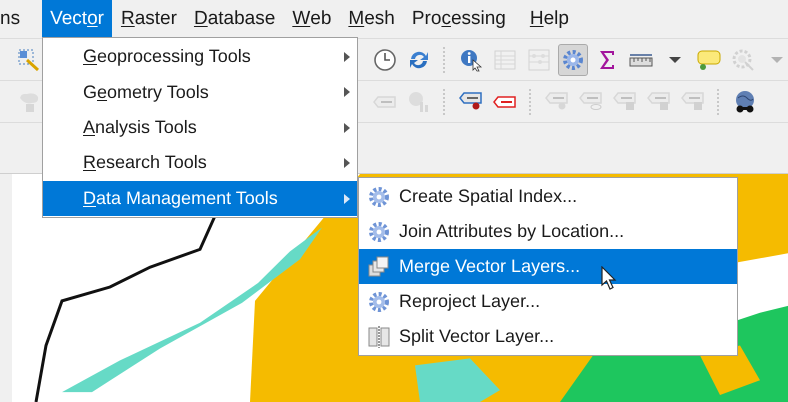  Describe the element at coordinates (371, 19) in the screenshot. I see `menubar-item: Mesh` at that location.